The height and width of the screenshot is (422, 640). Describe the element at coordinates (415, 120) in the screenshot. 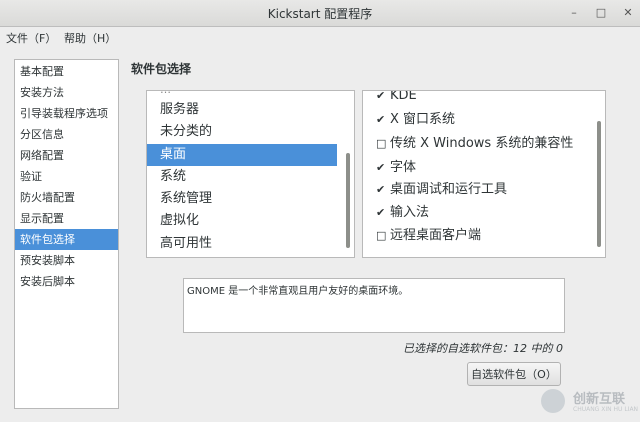

I see `package-x-window: ✔ X 窗口系统` at that location.